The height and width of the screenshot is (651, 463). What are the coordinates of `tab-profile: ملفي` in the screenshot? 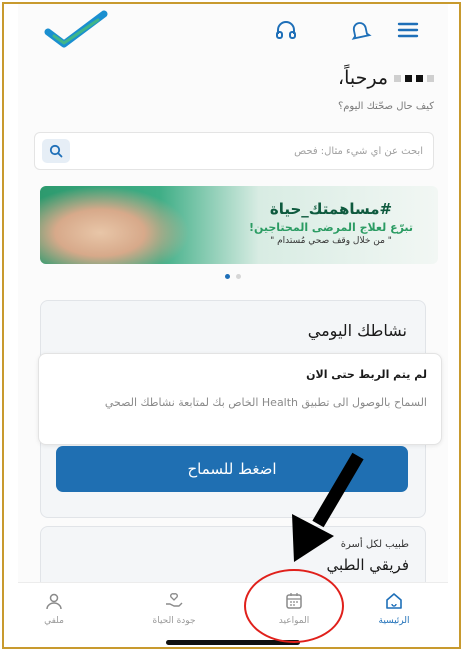 It's located at (56, 611).